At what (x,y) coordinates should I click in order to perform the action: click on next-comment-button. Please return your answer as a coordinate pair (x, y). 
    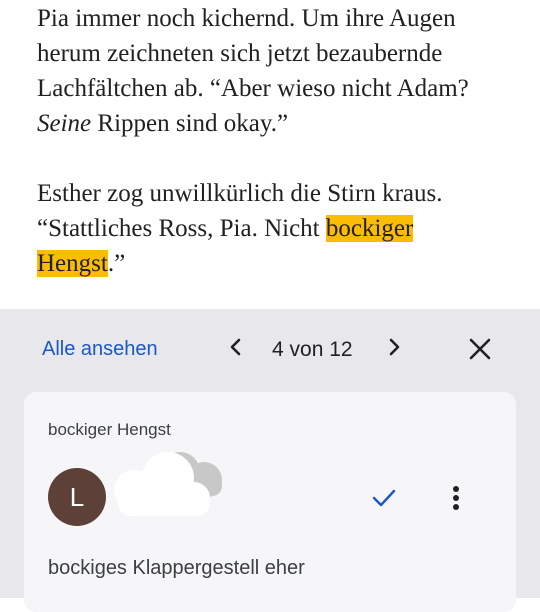
    Looking at the image, I should click on (394, 349).